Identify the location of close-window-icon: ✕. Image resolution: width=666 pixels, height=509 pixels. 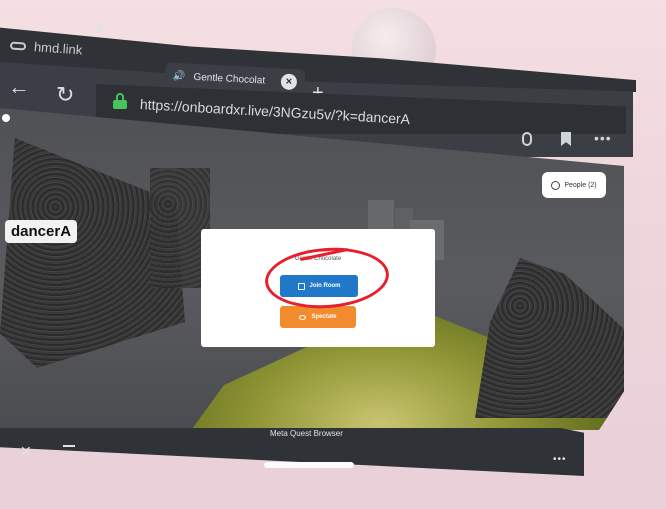
(26, 451).